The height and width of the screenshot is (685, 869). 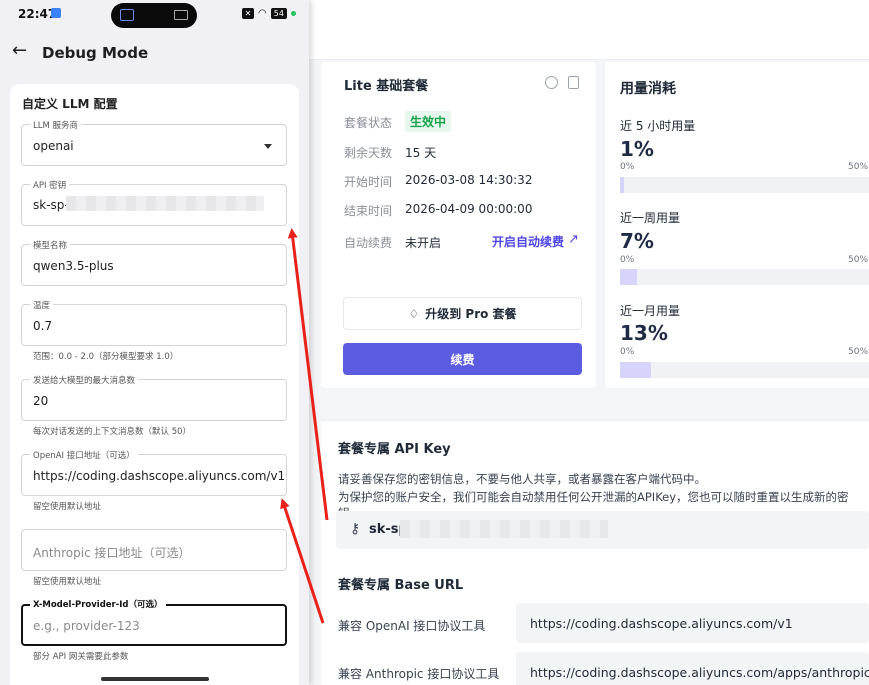 I want to click on home-indicator, so click(x=155, y=679).